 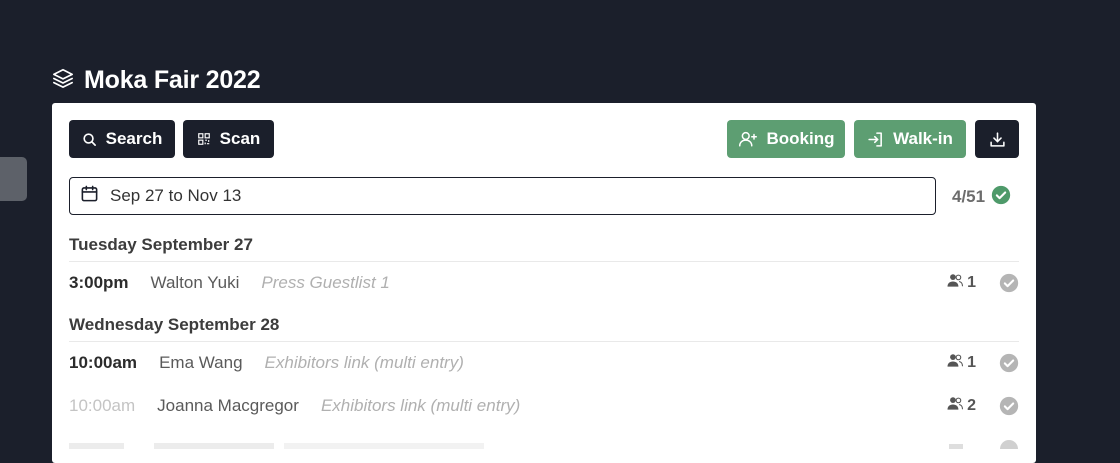 I want to click on checkin-counter-text: 4/51, so click(x=969, y=196).